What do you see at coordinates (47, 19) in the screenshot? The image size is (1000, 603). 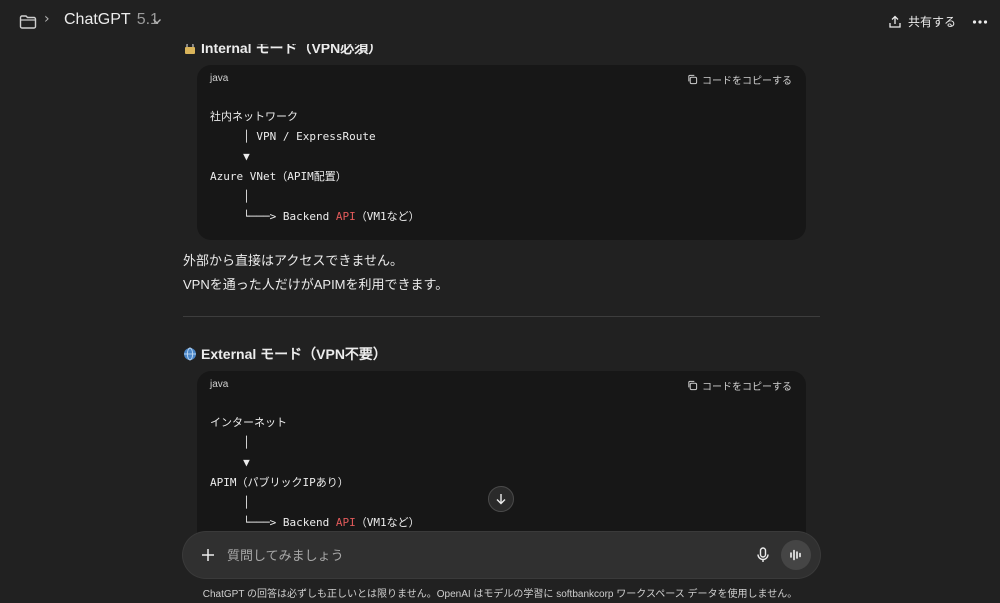 I see `chevron-right-icon: ›` at bounding box center [47, 19].